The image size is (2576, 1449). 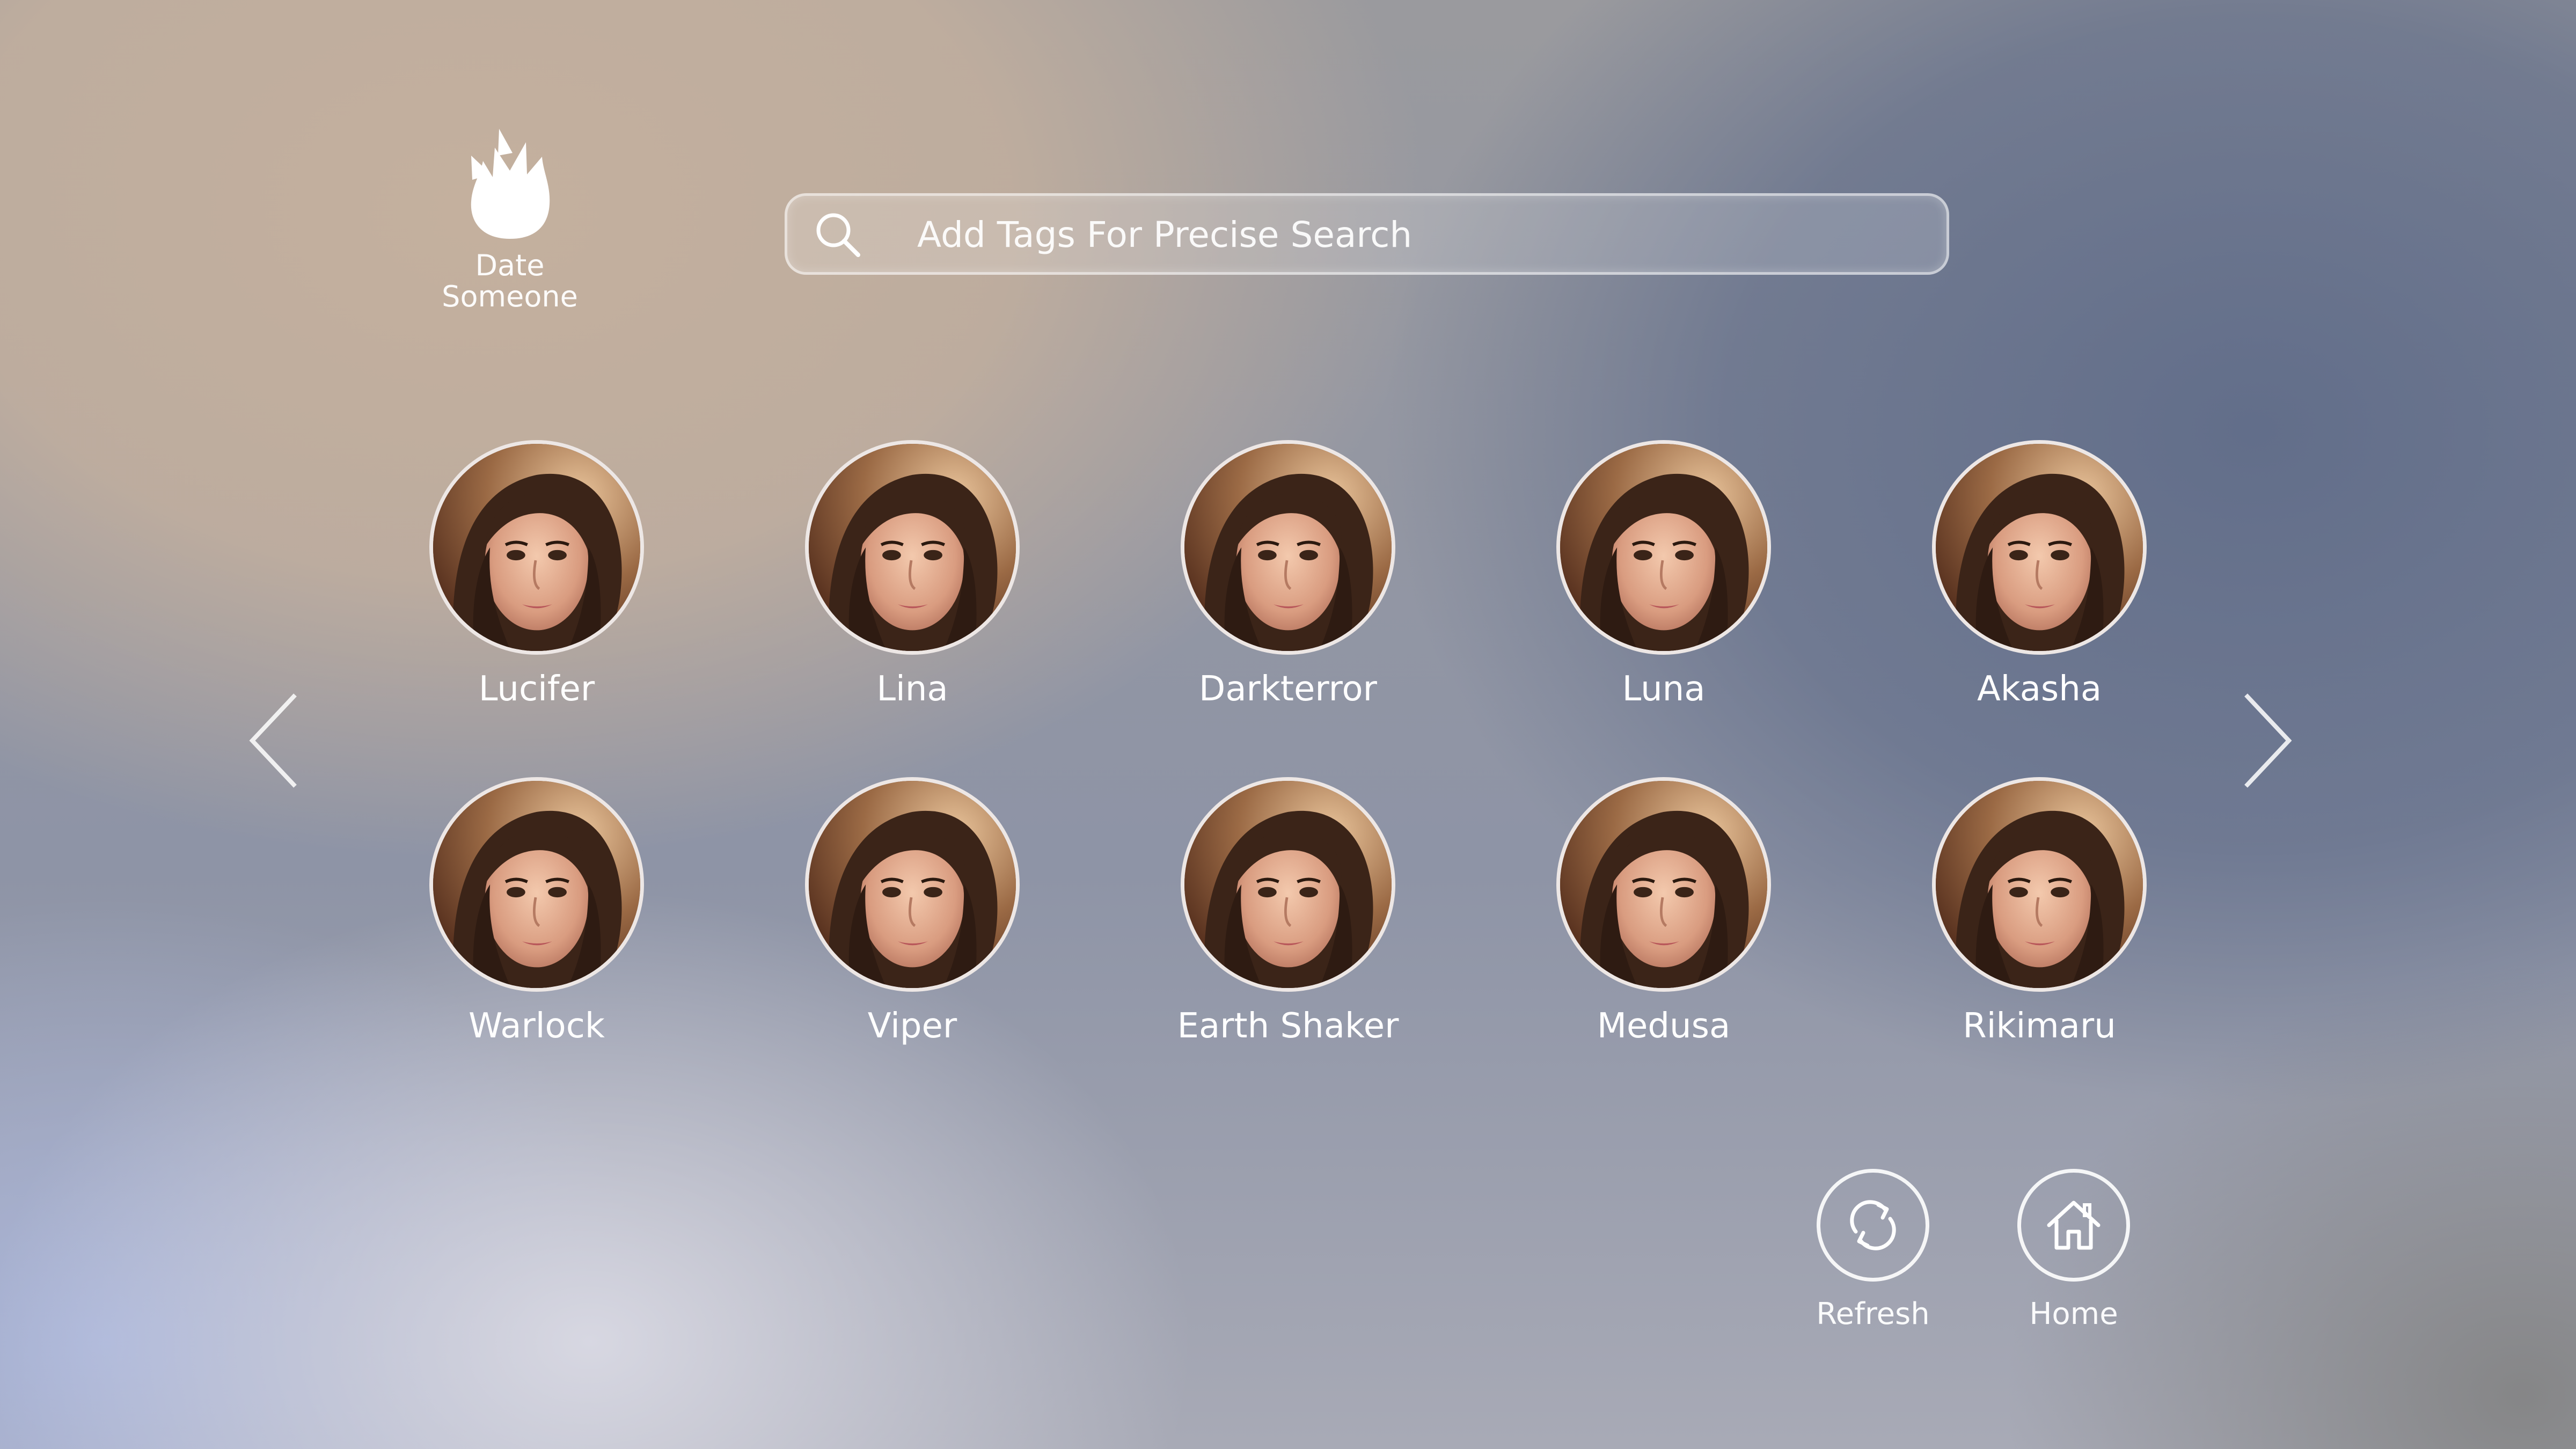 I want to click on profile-card: Warlock, so click(x=536, y=911).